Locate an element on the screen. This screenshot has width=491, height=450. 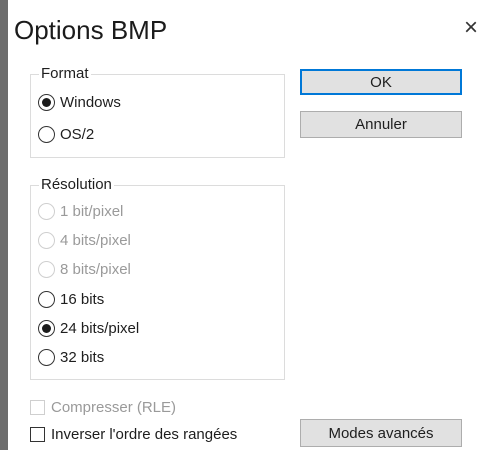
resolution-radio-8bits: 8 bits/pixel is located at coordinates (84, 269).